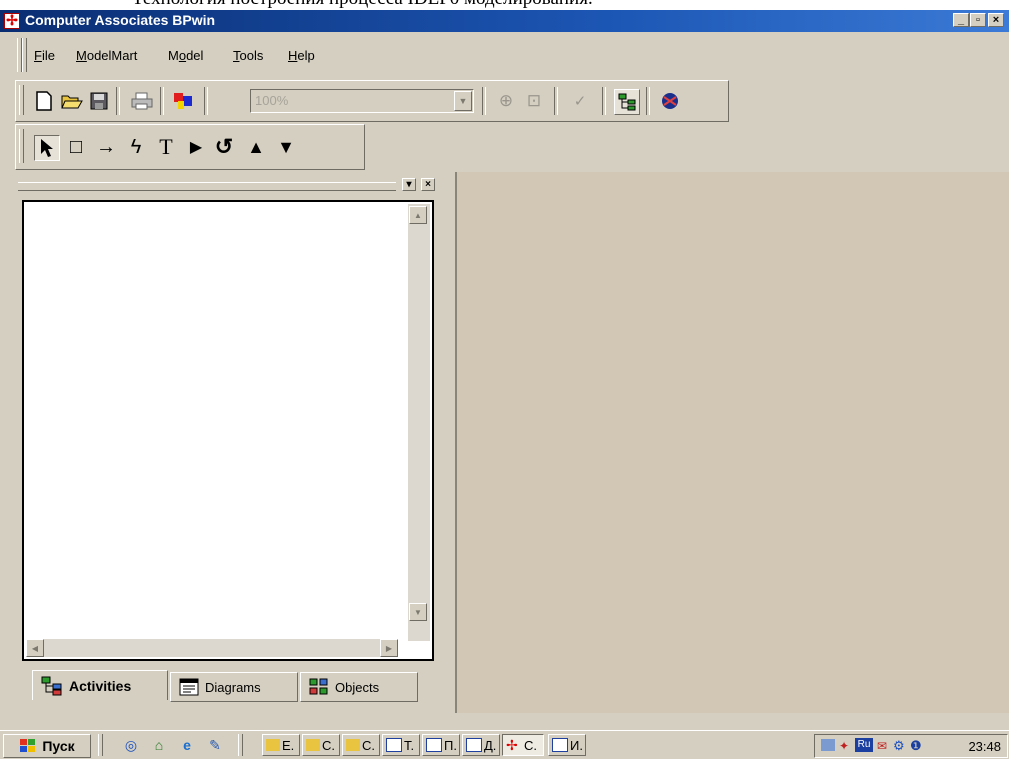  I want to click on taskbar-grip, so click(100, 745).